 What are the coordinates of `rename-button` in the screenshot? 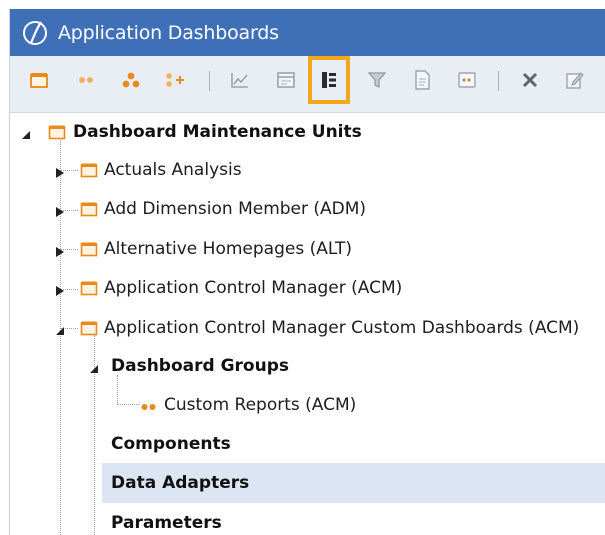 It's located at (575, 80).